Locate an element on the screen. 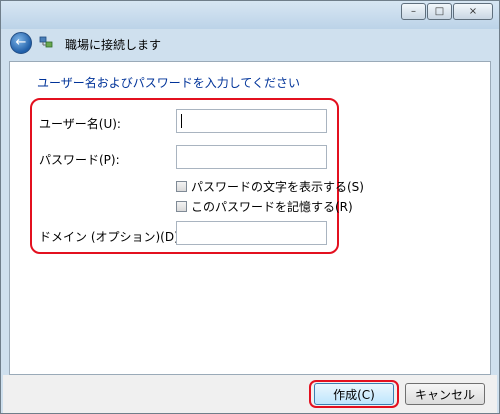 The height and width of the screenshot is (414, 500). text-caret is located at coordinates (181, 121).